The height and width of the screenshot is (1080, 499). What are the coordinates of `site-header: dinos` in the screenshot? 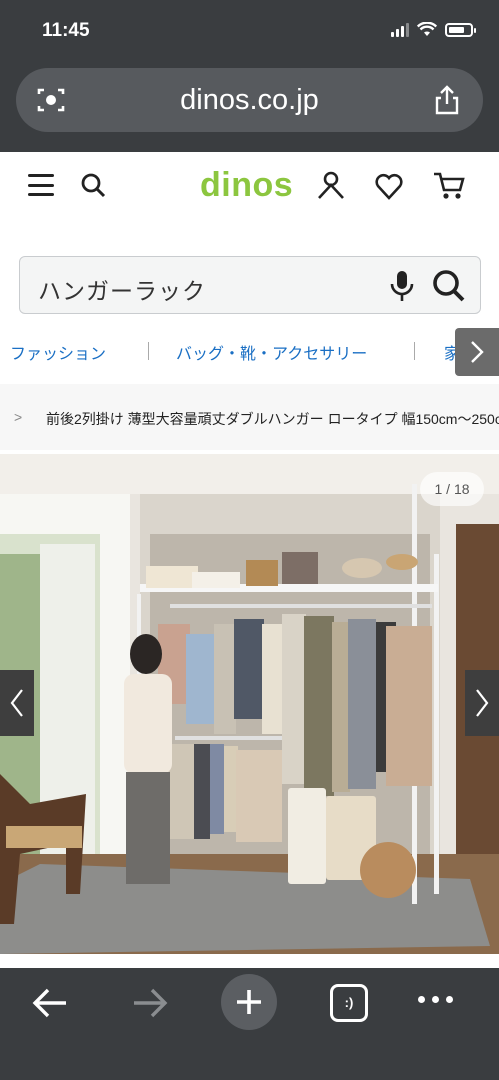 It's located at (249, 201).